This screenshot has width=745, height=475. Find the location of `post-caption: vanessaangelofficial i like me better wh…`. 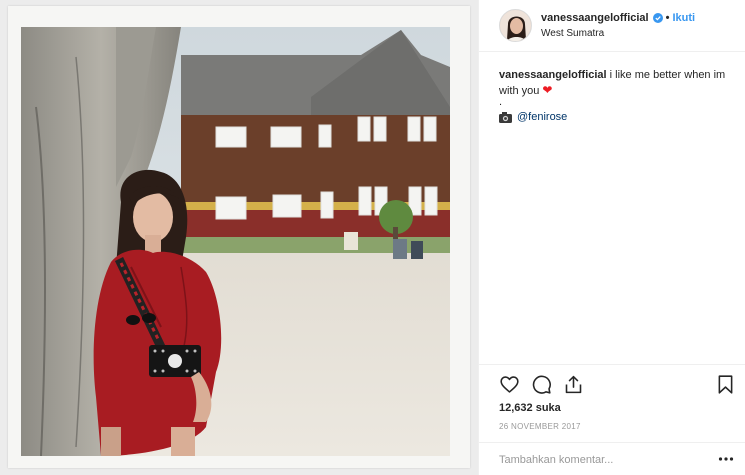

post-caption: vanessaangelofficial i like me better wh… is located at coordinates (619, 83).